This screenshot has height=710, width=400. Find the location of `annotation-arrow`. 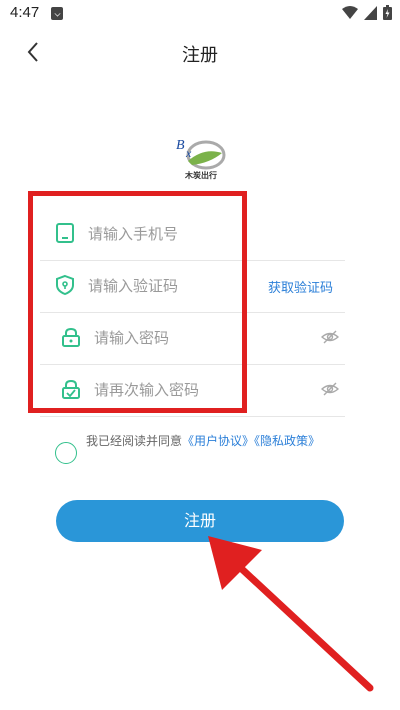

annotation-arrow is located at coordinates (291, 614).